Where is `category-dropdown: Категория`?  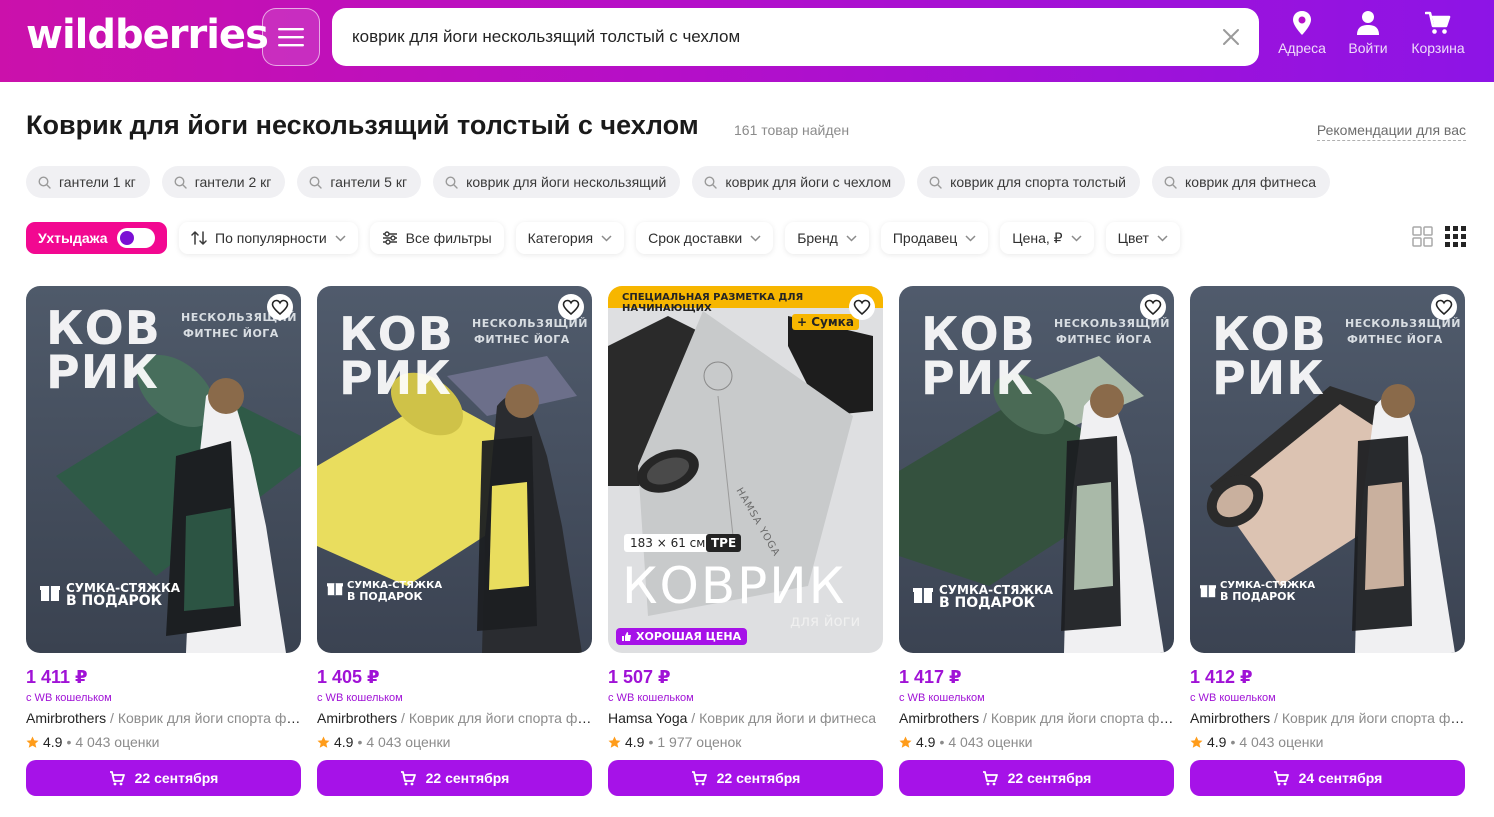 category-dropdown: Категория is located at coordinates (570, 238).